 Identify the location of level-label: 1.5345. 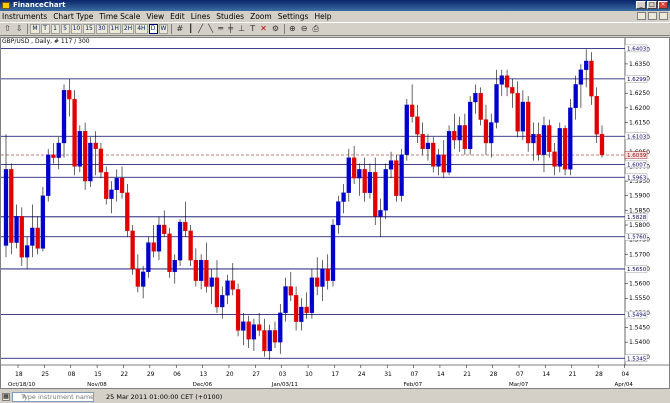
(637, 359).